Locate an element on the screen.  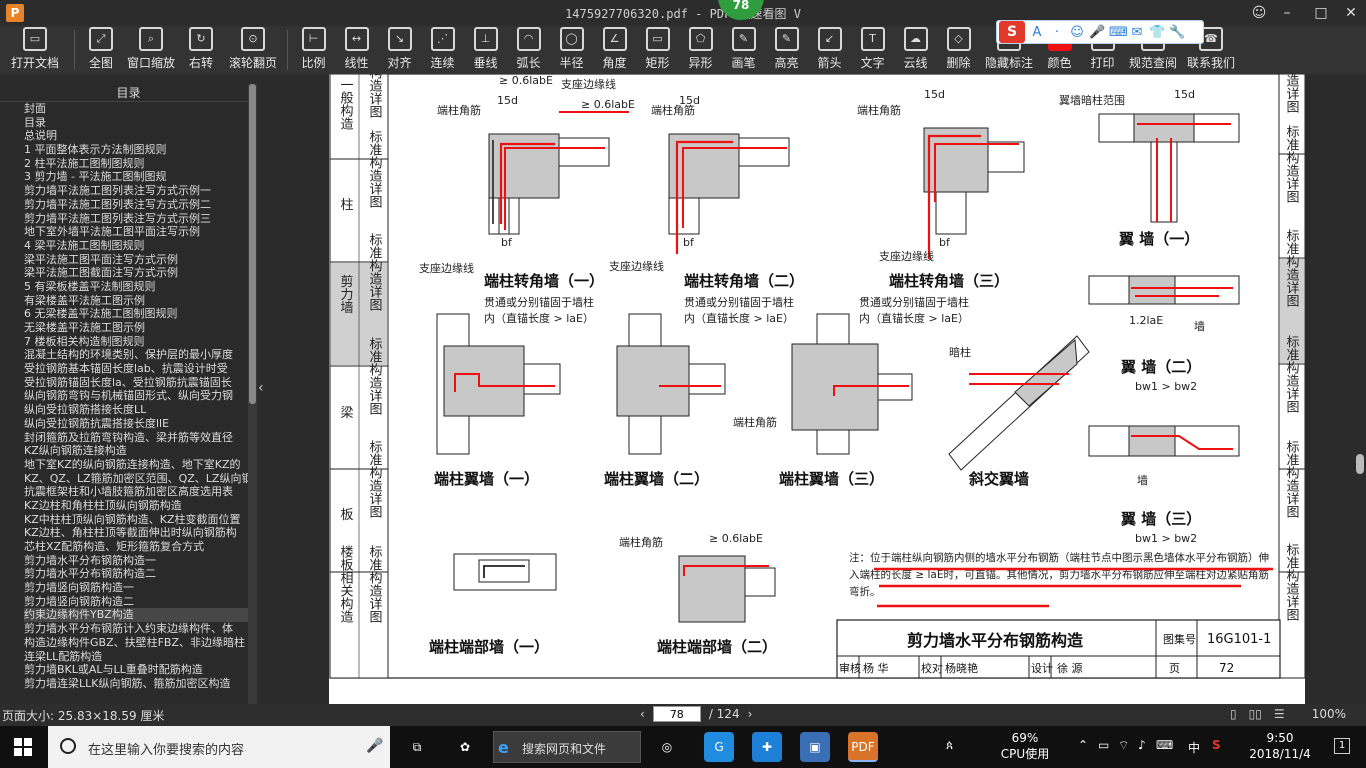
toc-item: 剪力墙水平分布钢筋计入约束边缘构件、体 is located at coordinates (136, 629).